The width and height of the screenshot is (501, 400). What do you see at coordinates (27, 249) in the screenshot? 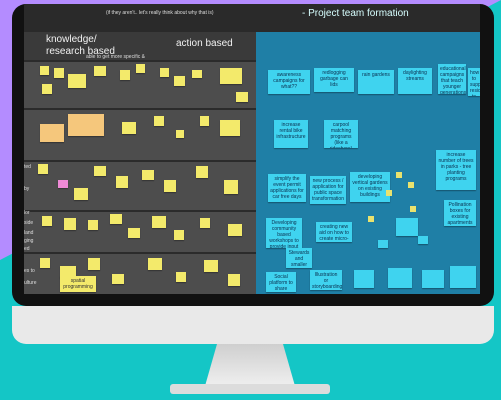
I see `lane-label-7: ed` at bounding box center [27, 249].